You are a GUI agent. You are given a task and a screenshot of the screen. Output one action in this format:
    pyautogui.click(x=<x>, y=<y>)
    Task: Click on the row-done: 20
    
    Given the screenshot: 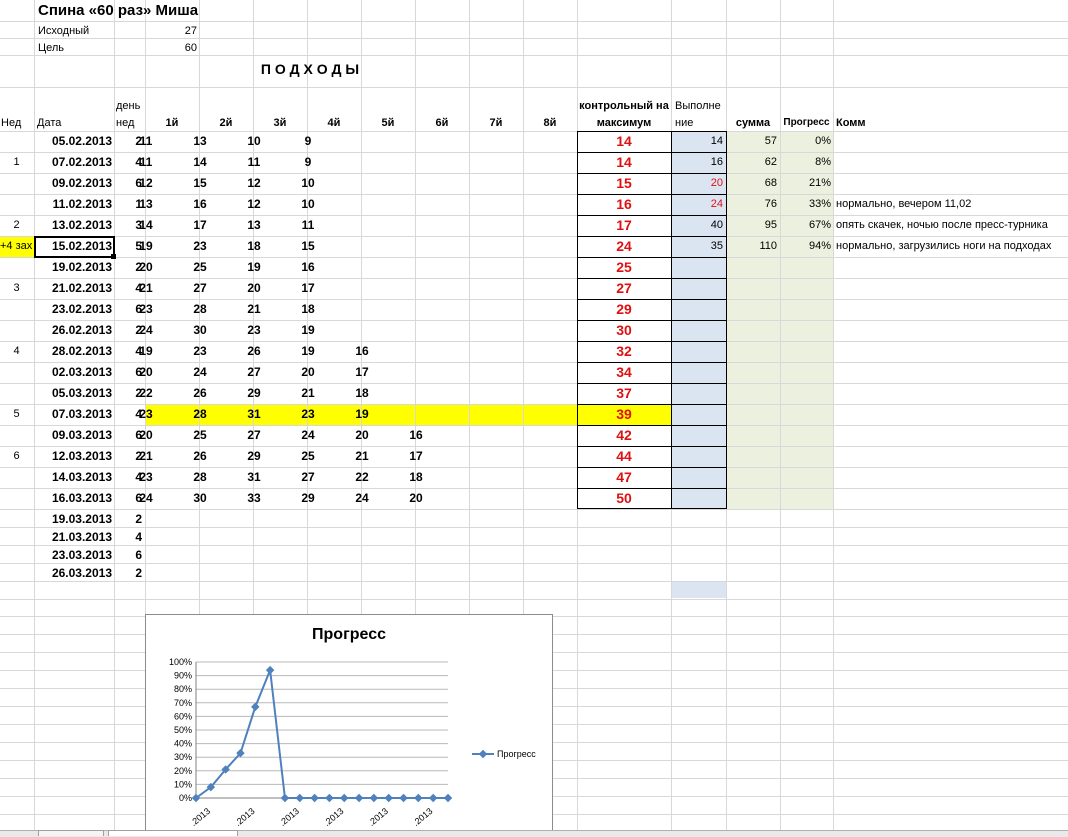 What is the action you would take?
    pyautogui.click(x=716, y=183)
    